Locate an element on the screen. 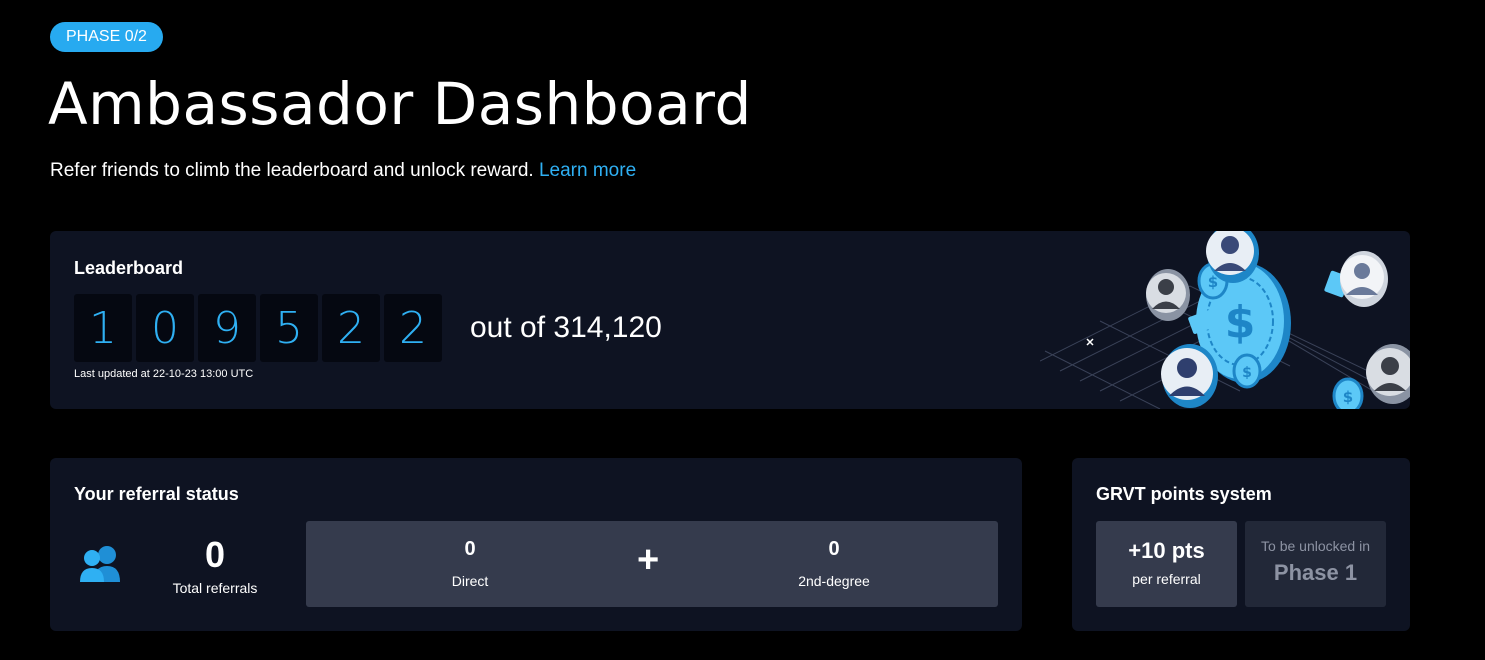 The height and width of the screenshot is (660, 1485). rank-digit: 5 is located at coordinates (289, 328).